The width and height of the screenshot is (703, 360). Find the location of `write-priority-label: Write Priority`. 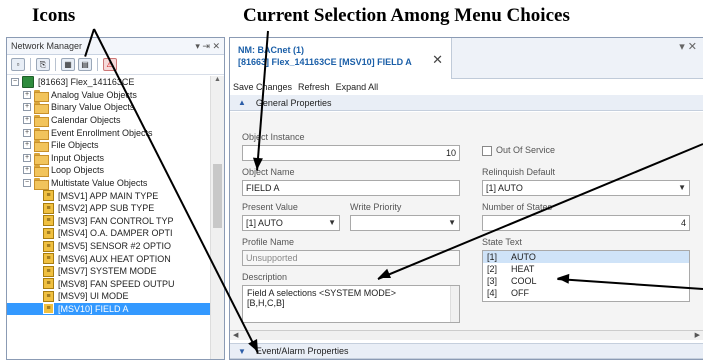

write-priority-label: Write Priority is located at coordinates (376, 207).